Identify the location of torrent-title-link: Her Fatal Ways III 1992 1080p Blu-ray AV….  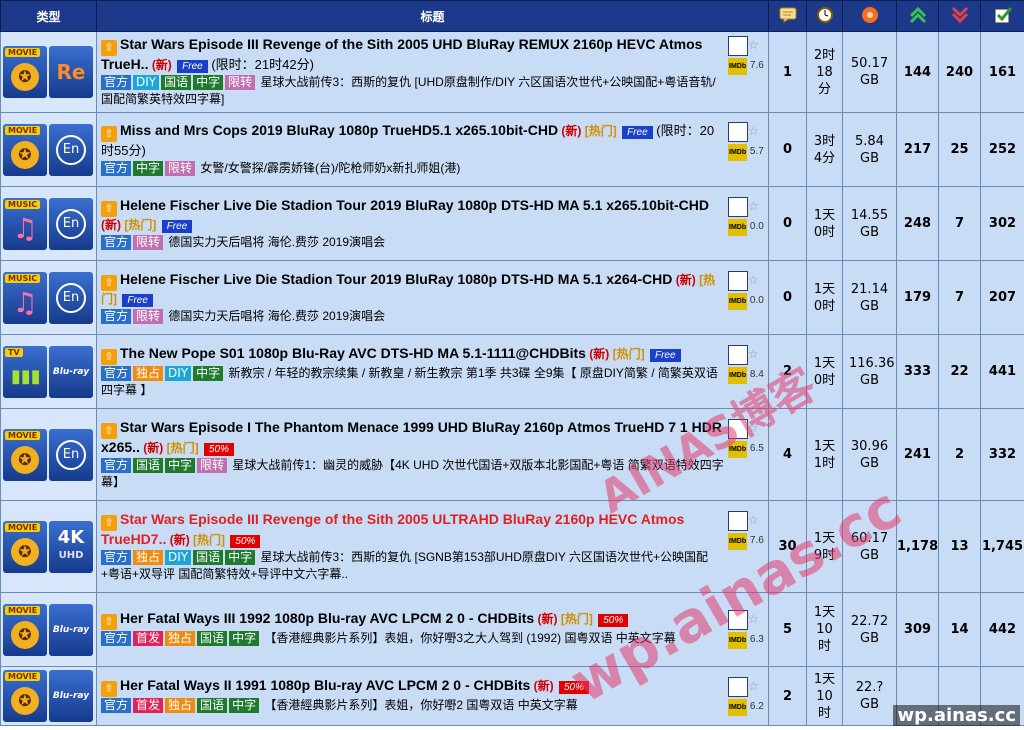
(327, 618).